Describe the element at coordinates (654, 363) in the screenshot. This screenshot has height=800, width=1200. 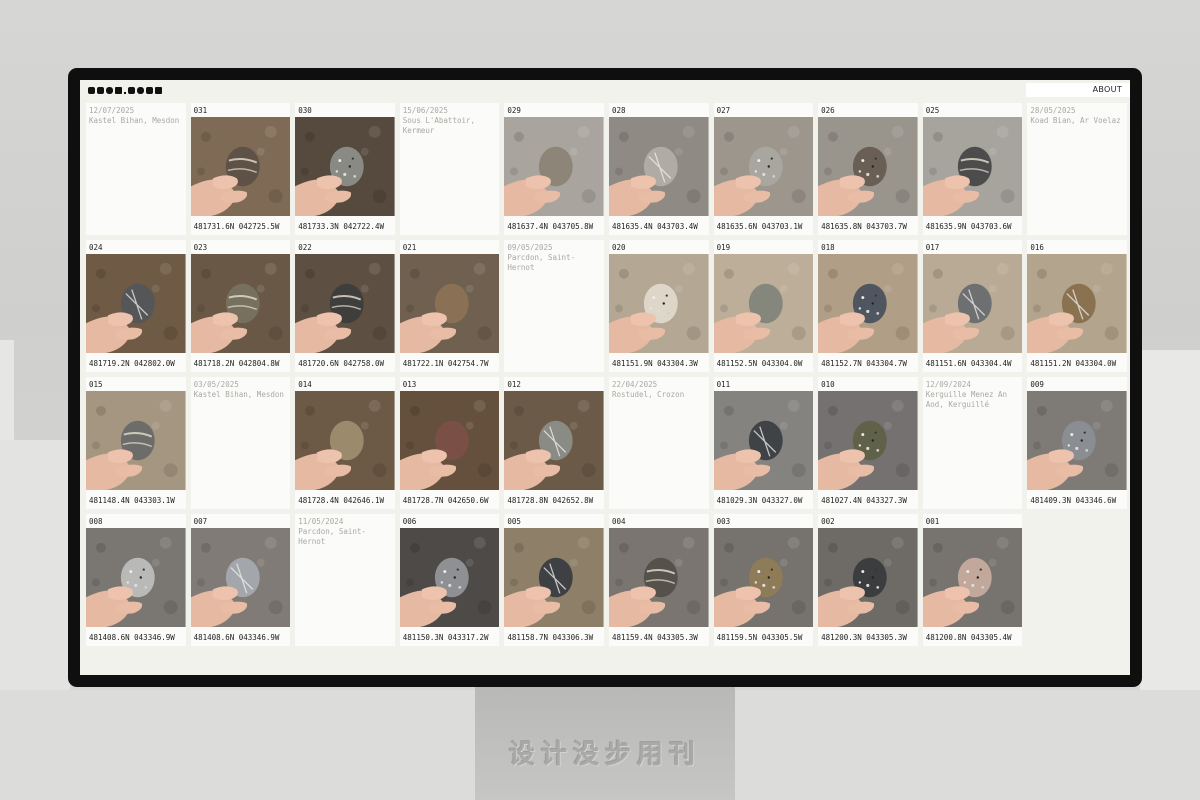
I see `stone-coordinates: 481151.9N 043304.3W` at that location.